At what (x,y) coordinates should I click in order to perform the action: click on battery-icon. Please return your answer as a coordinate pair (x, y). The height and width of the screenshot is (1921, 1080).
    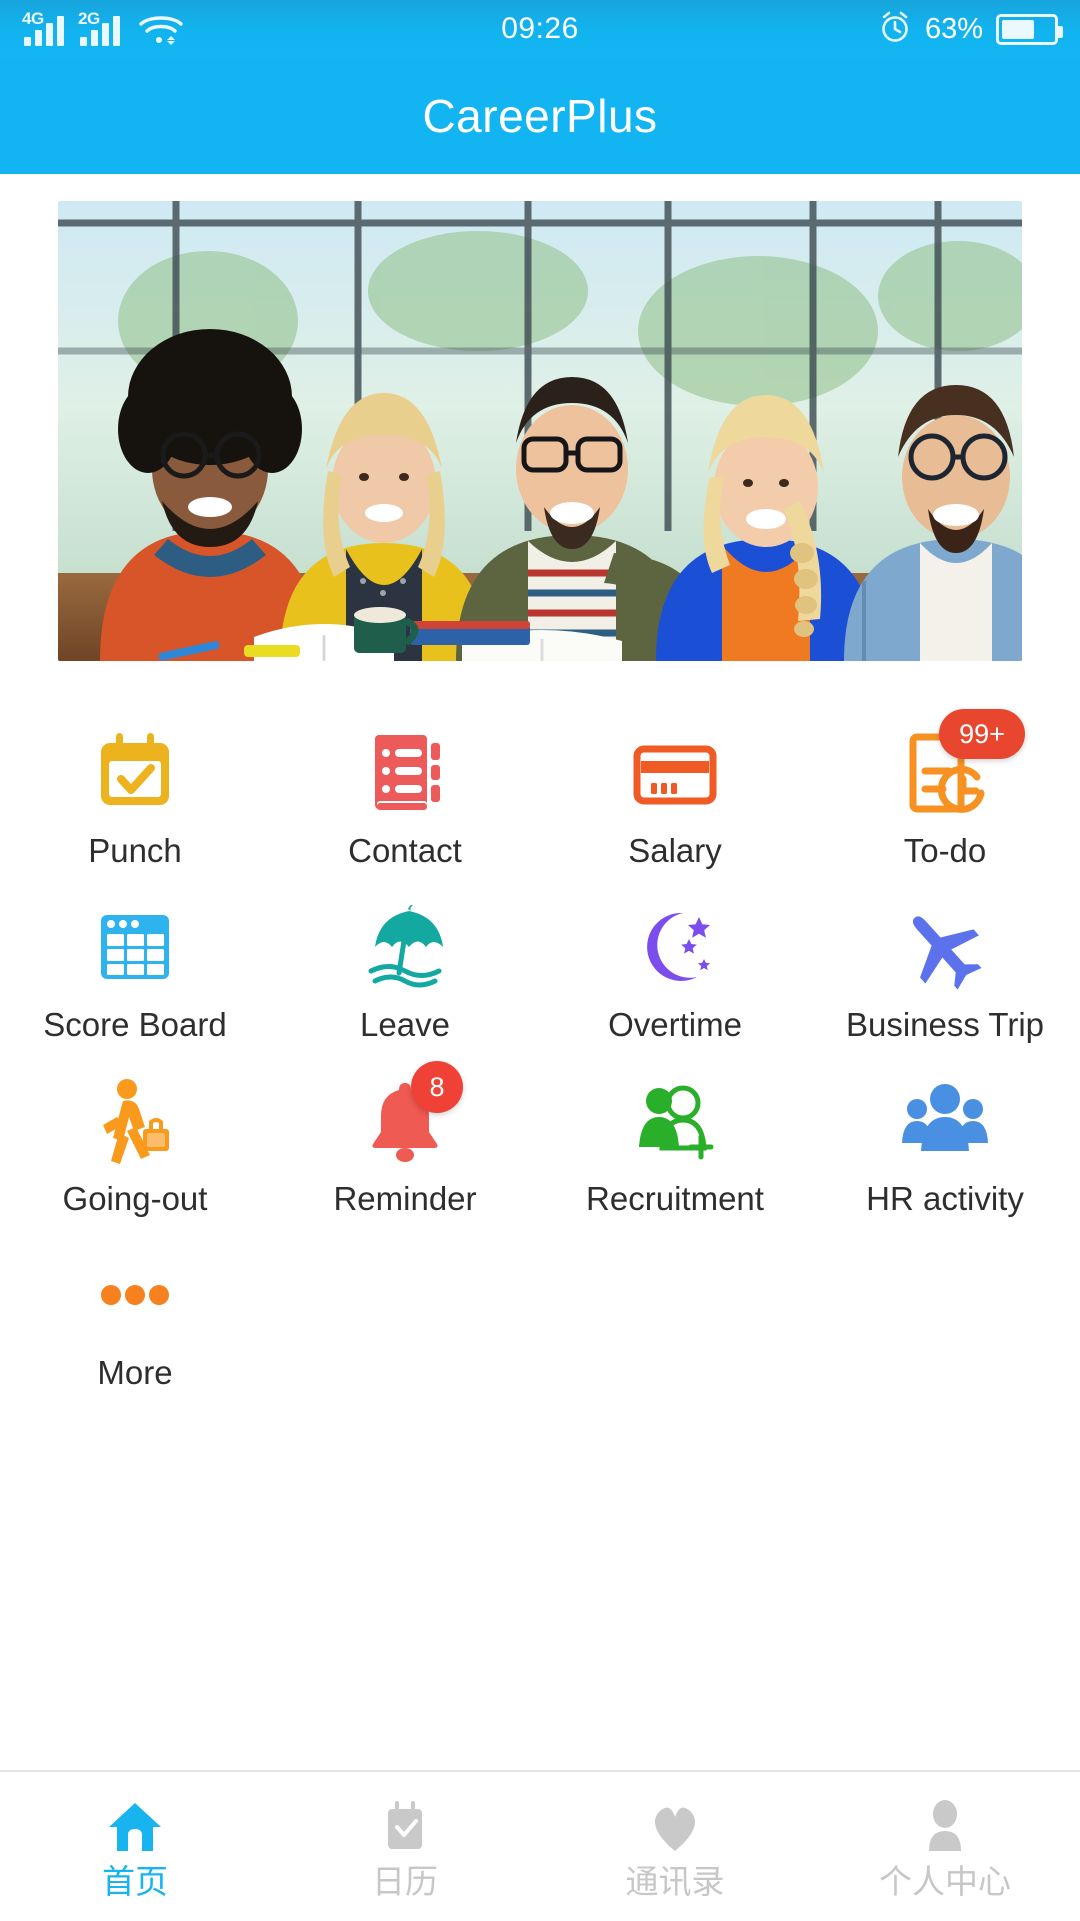
    Looking at the image, I should click on (1029, 29).